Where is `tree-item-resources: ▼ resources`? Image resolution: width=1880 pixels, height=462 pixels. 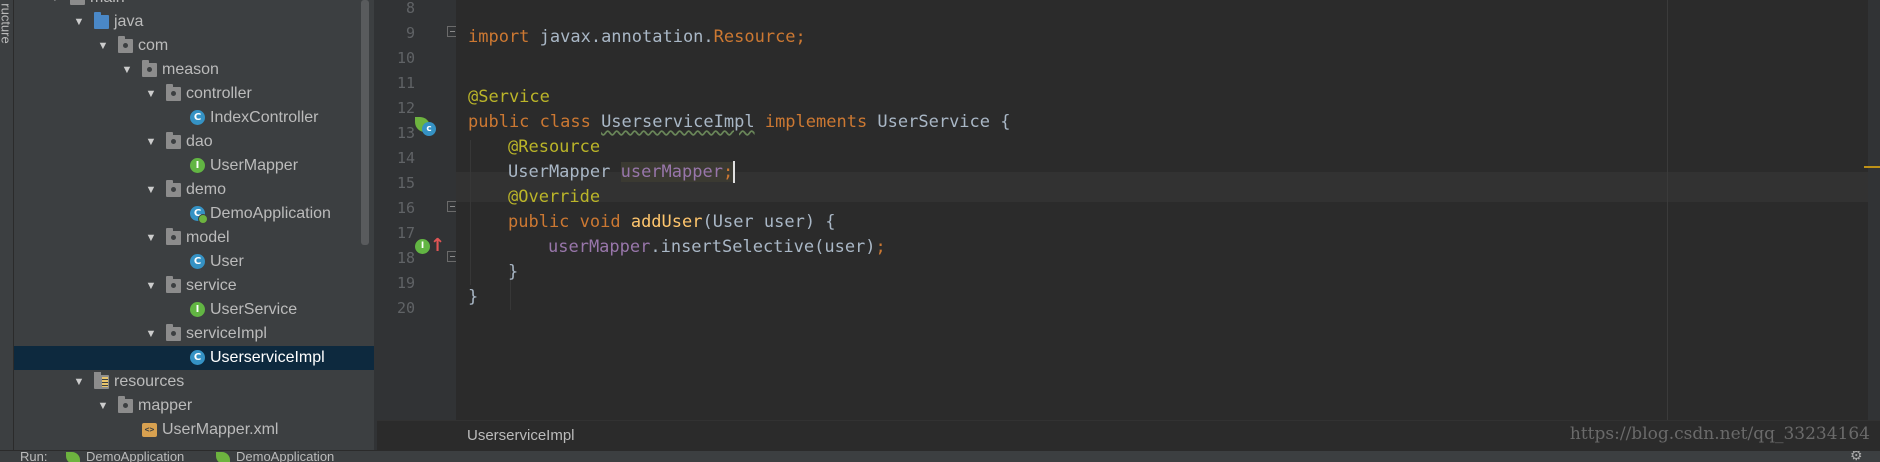 tree-item-resources: ▼ resources is located at coordinates (194, 382).